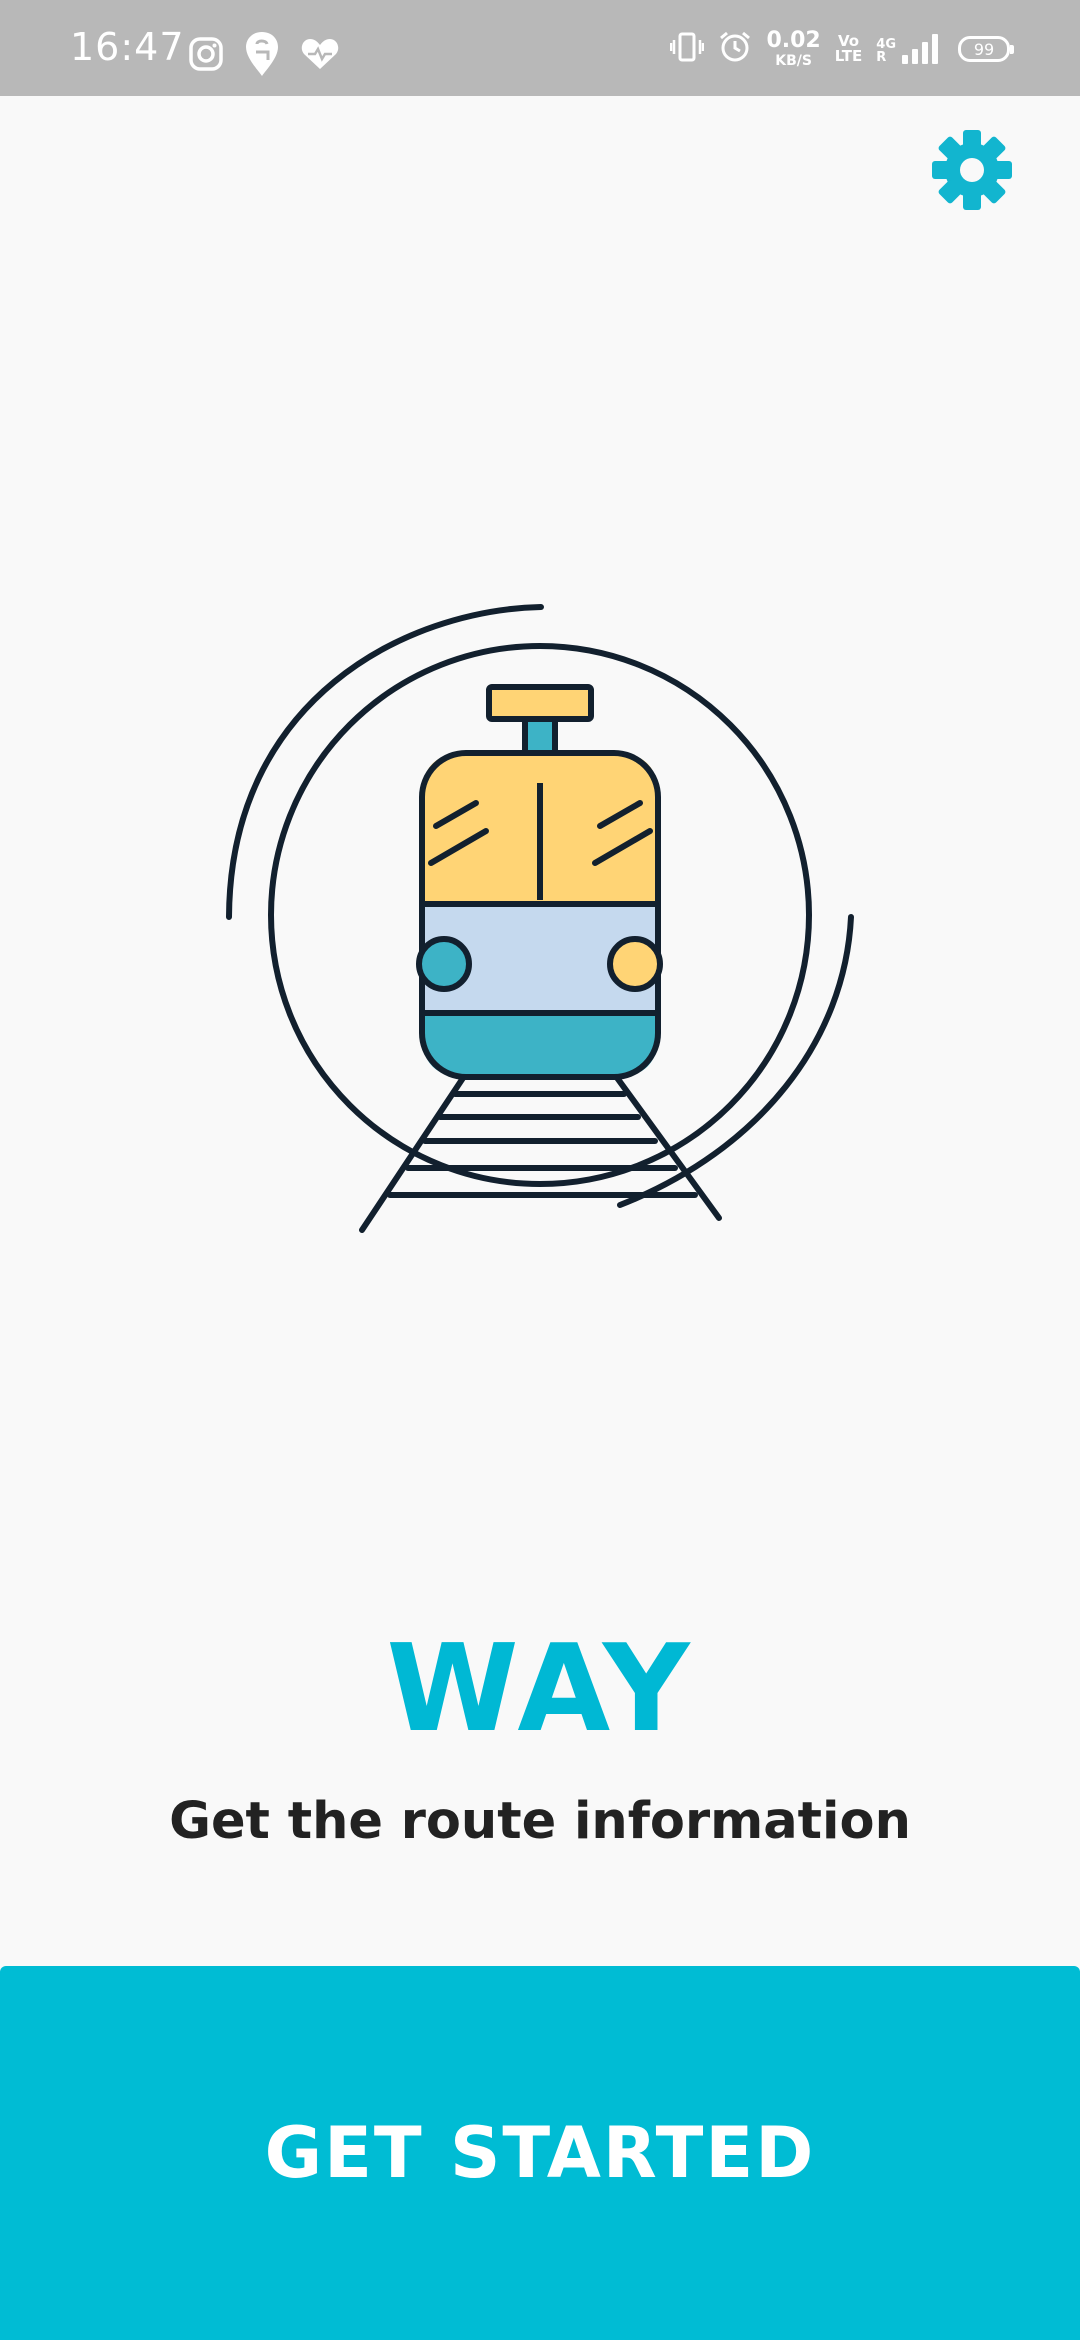  What do you see at coordinates (881, 57) in the screenshot?
I see `roaming-label: R` at bounding box center [881, 57].